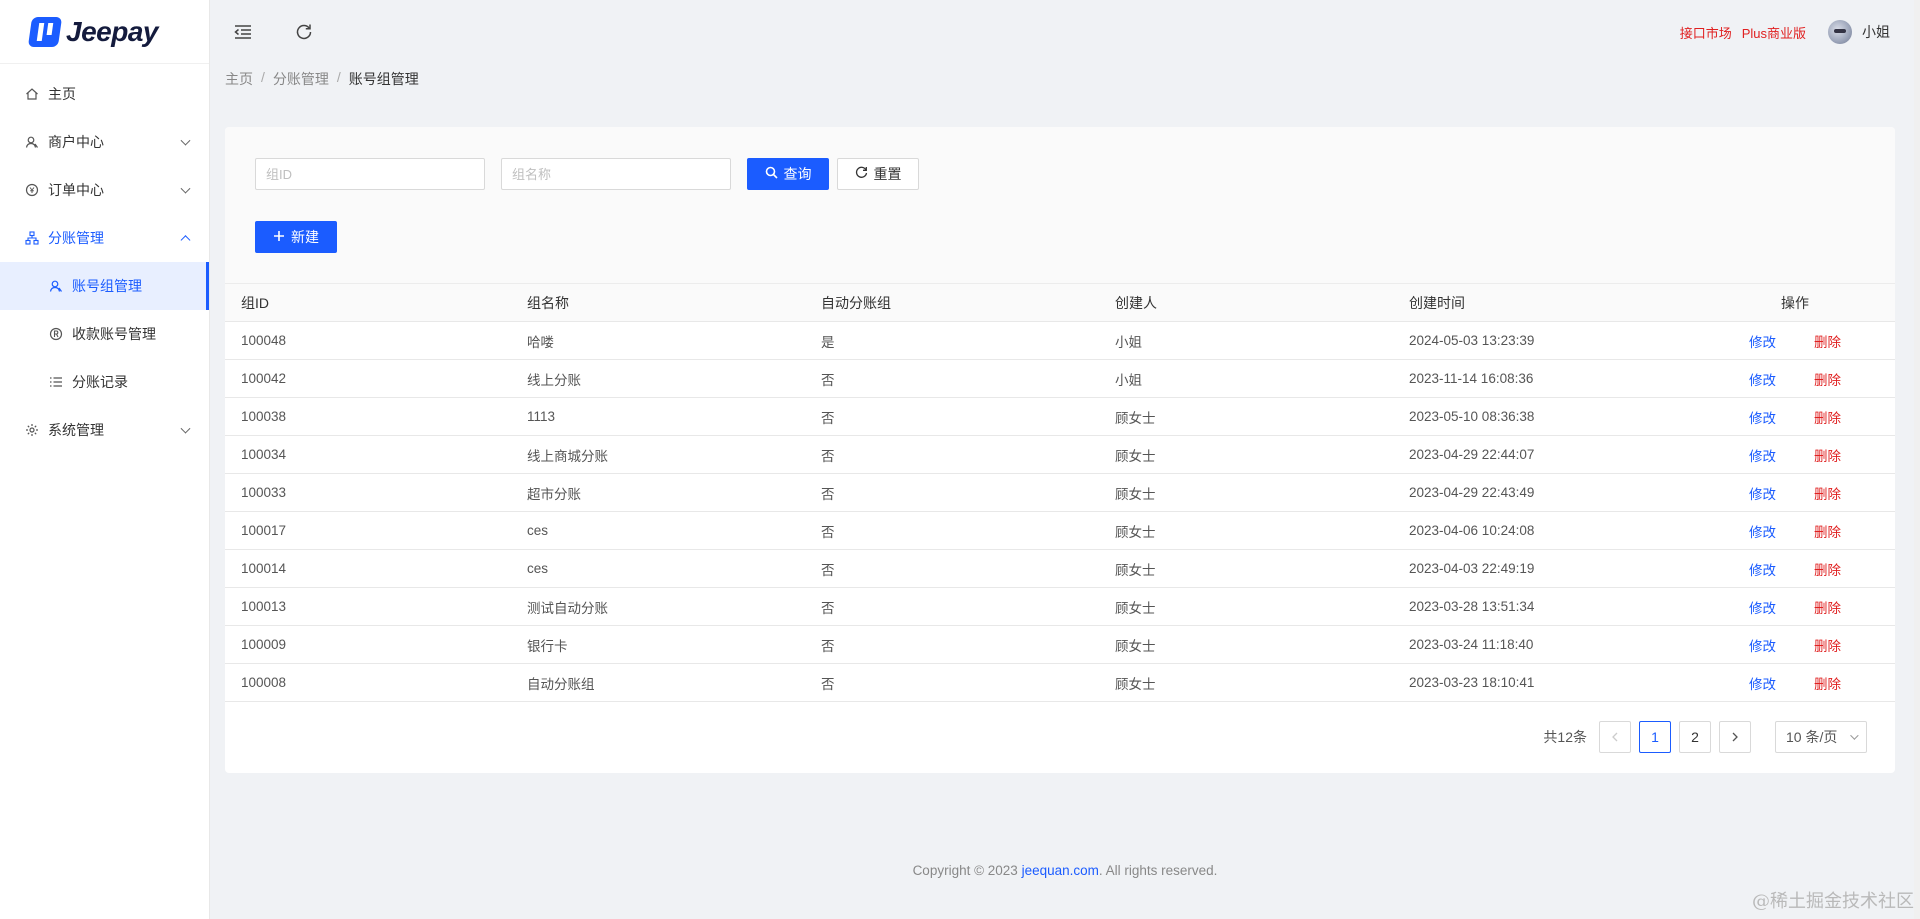 This screenshot has width=1920, height=919. Describe the element at coordinates (658, 378) in the screenshot. I see `cell-group-name: 线上分账` at that location.